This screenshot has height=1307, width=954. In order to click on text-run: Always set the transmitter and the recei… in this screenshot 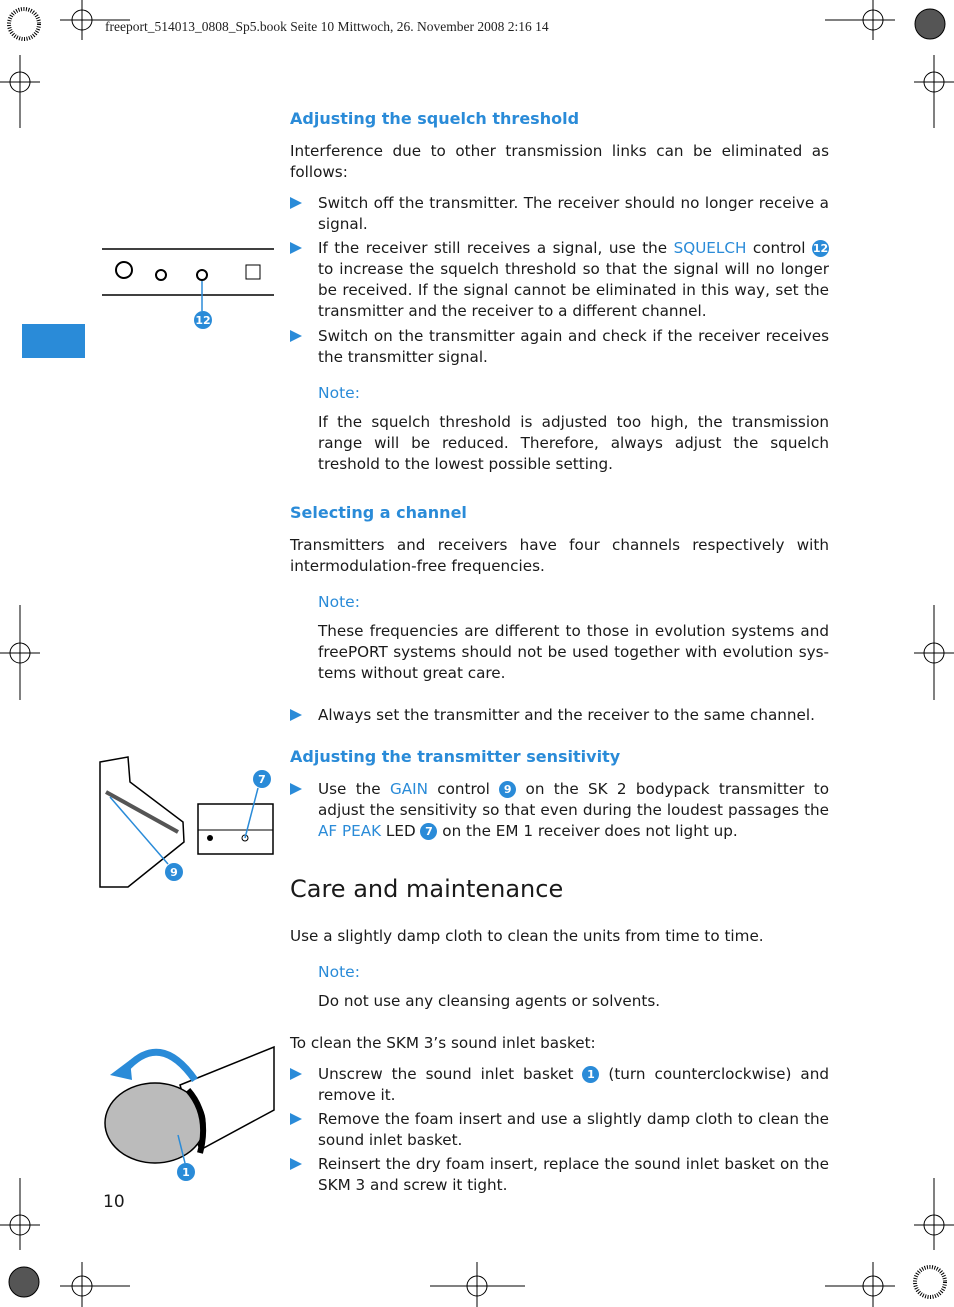, I will do `click(566, 715)`.